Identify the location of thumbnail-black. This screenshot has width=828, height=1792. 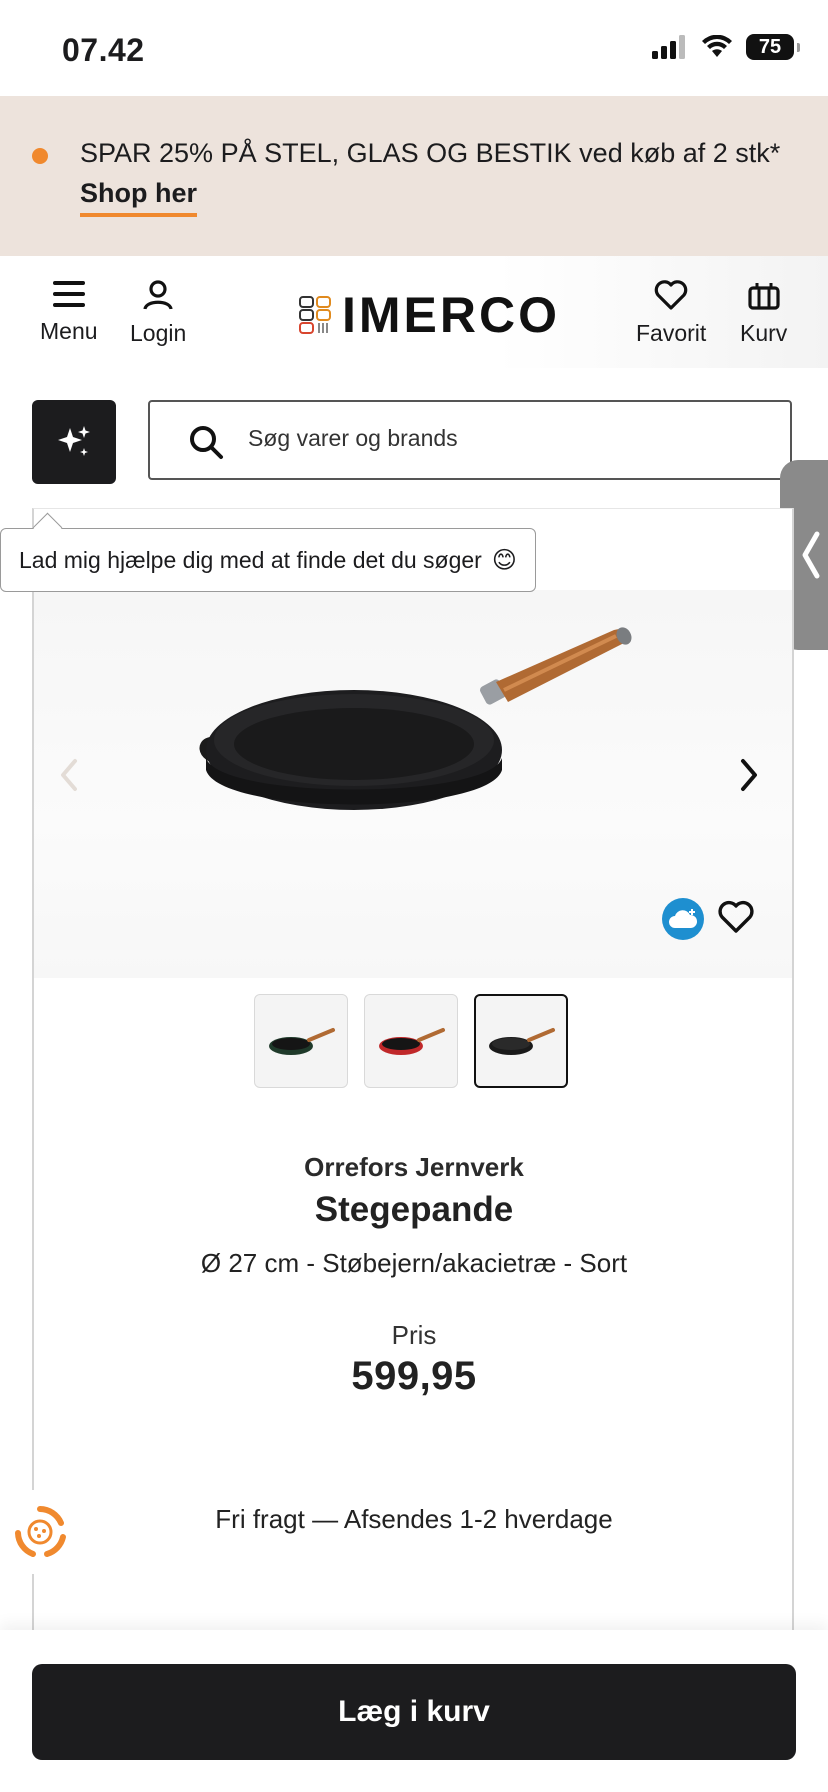
(521, 1041).